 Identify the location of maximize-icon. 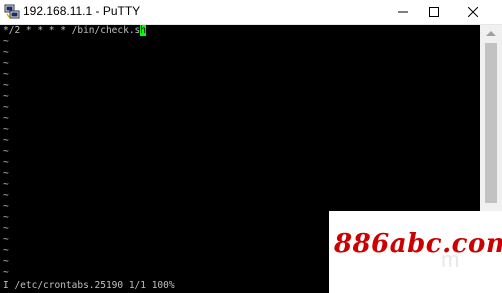
(434, 12).